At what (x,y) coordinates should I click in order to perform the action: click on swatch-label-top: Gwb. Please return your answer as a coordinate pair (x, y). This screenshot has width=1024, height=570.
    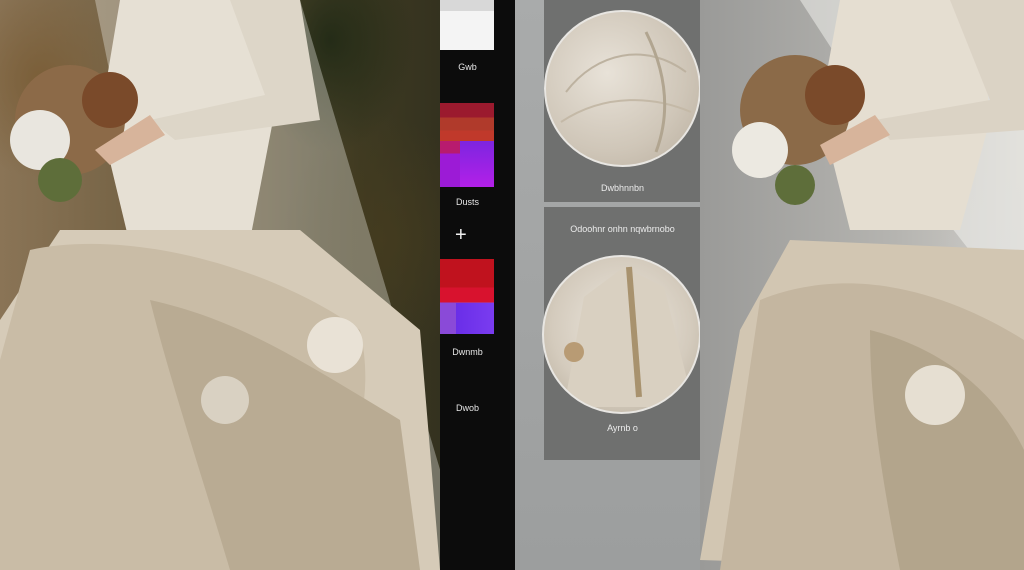
    Looking at the image, I should click on (467, 67).